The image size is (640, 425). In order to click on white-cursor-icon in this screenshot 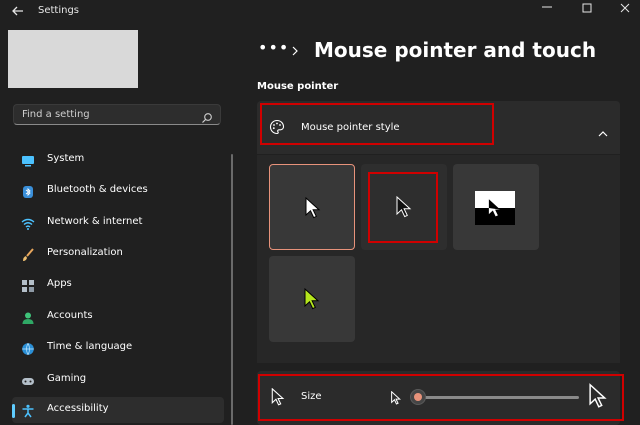, I will do `click(313, 208)`.